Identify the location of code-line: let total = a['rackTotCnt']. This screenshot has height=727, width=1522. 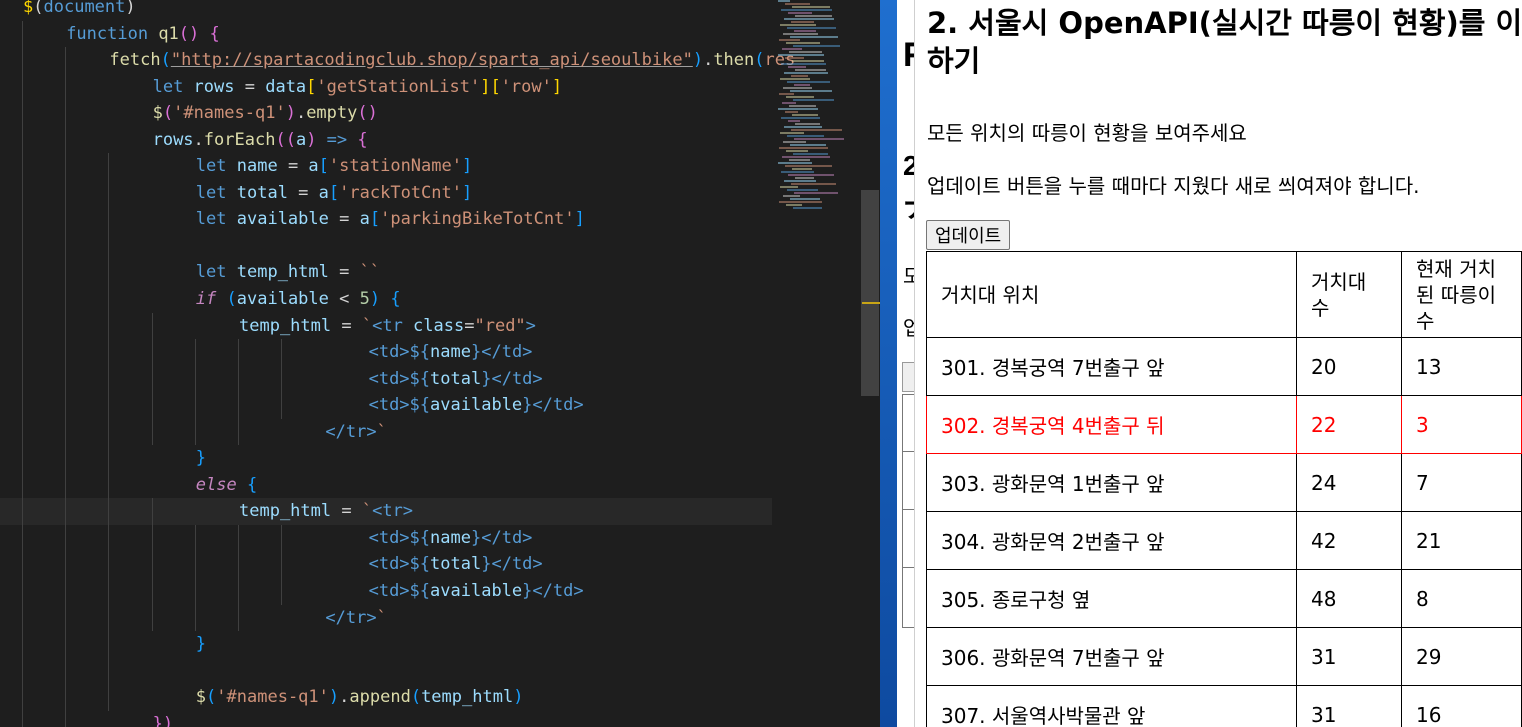
(386, 193).